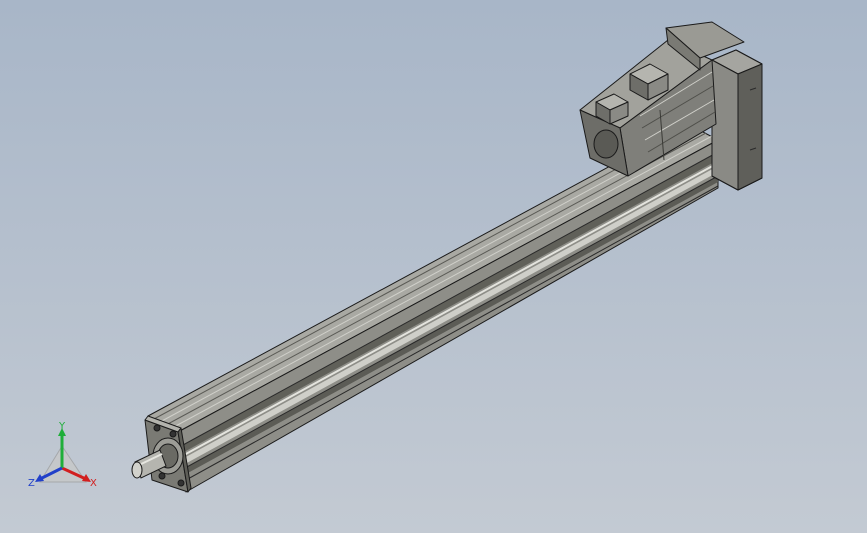 The width and height of the screenshot is (867, 533). Describe the element at coordinates (93, 483) in the screenshot. I see `x-axis-label: X` at that location.